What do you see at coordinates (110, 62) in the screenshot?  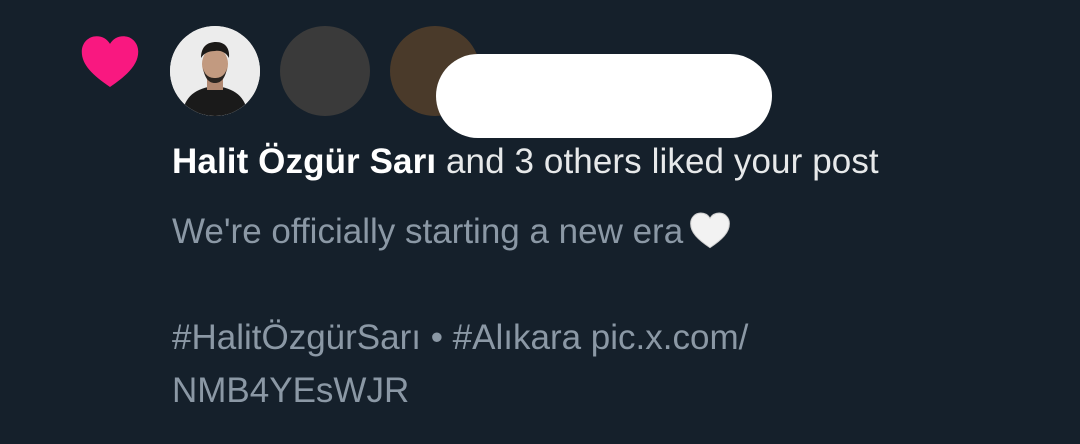 I see `heart-icon` at bounding box center [110, 62].